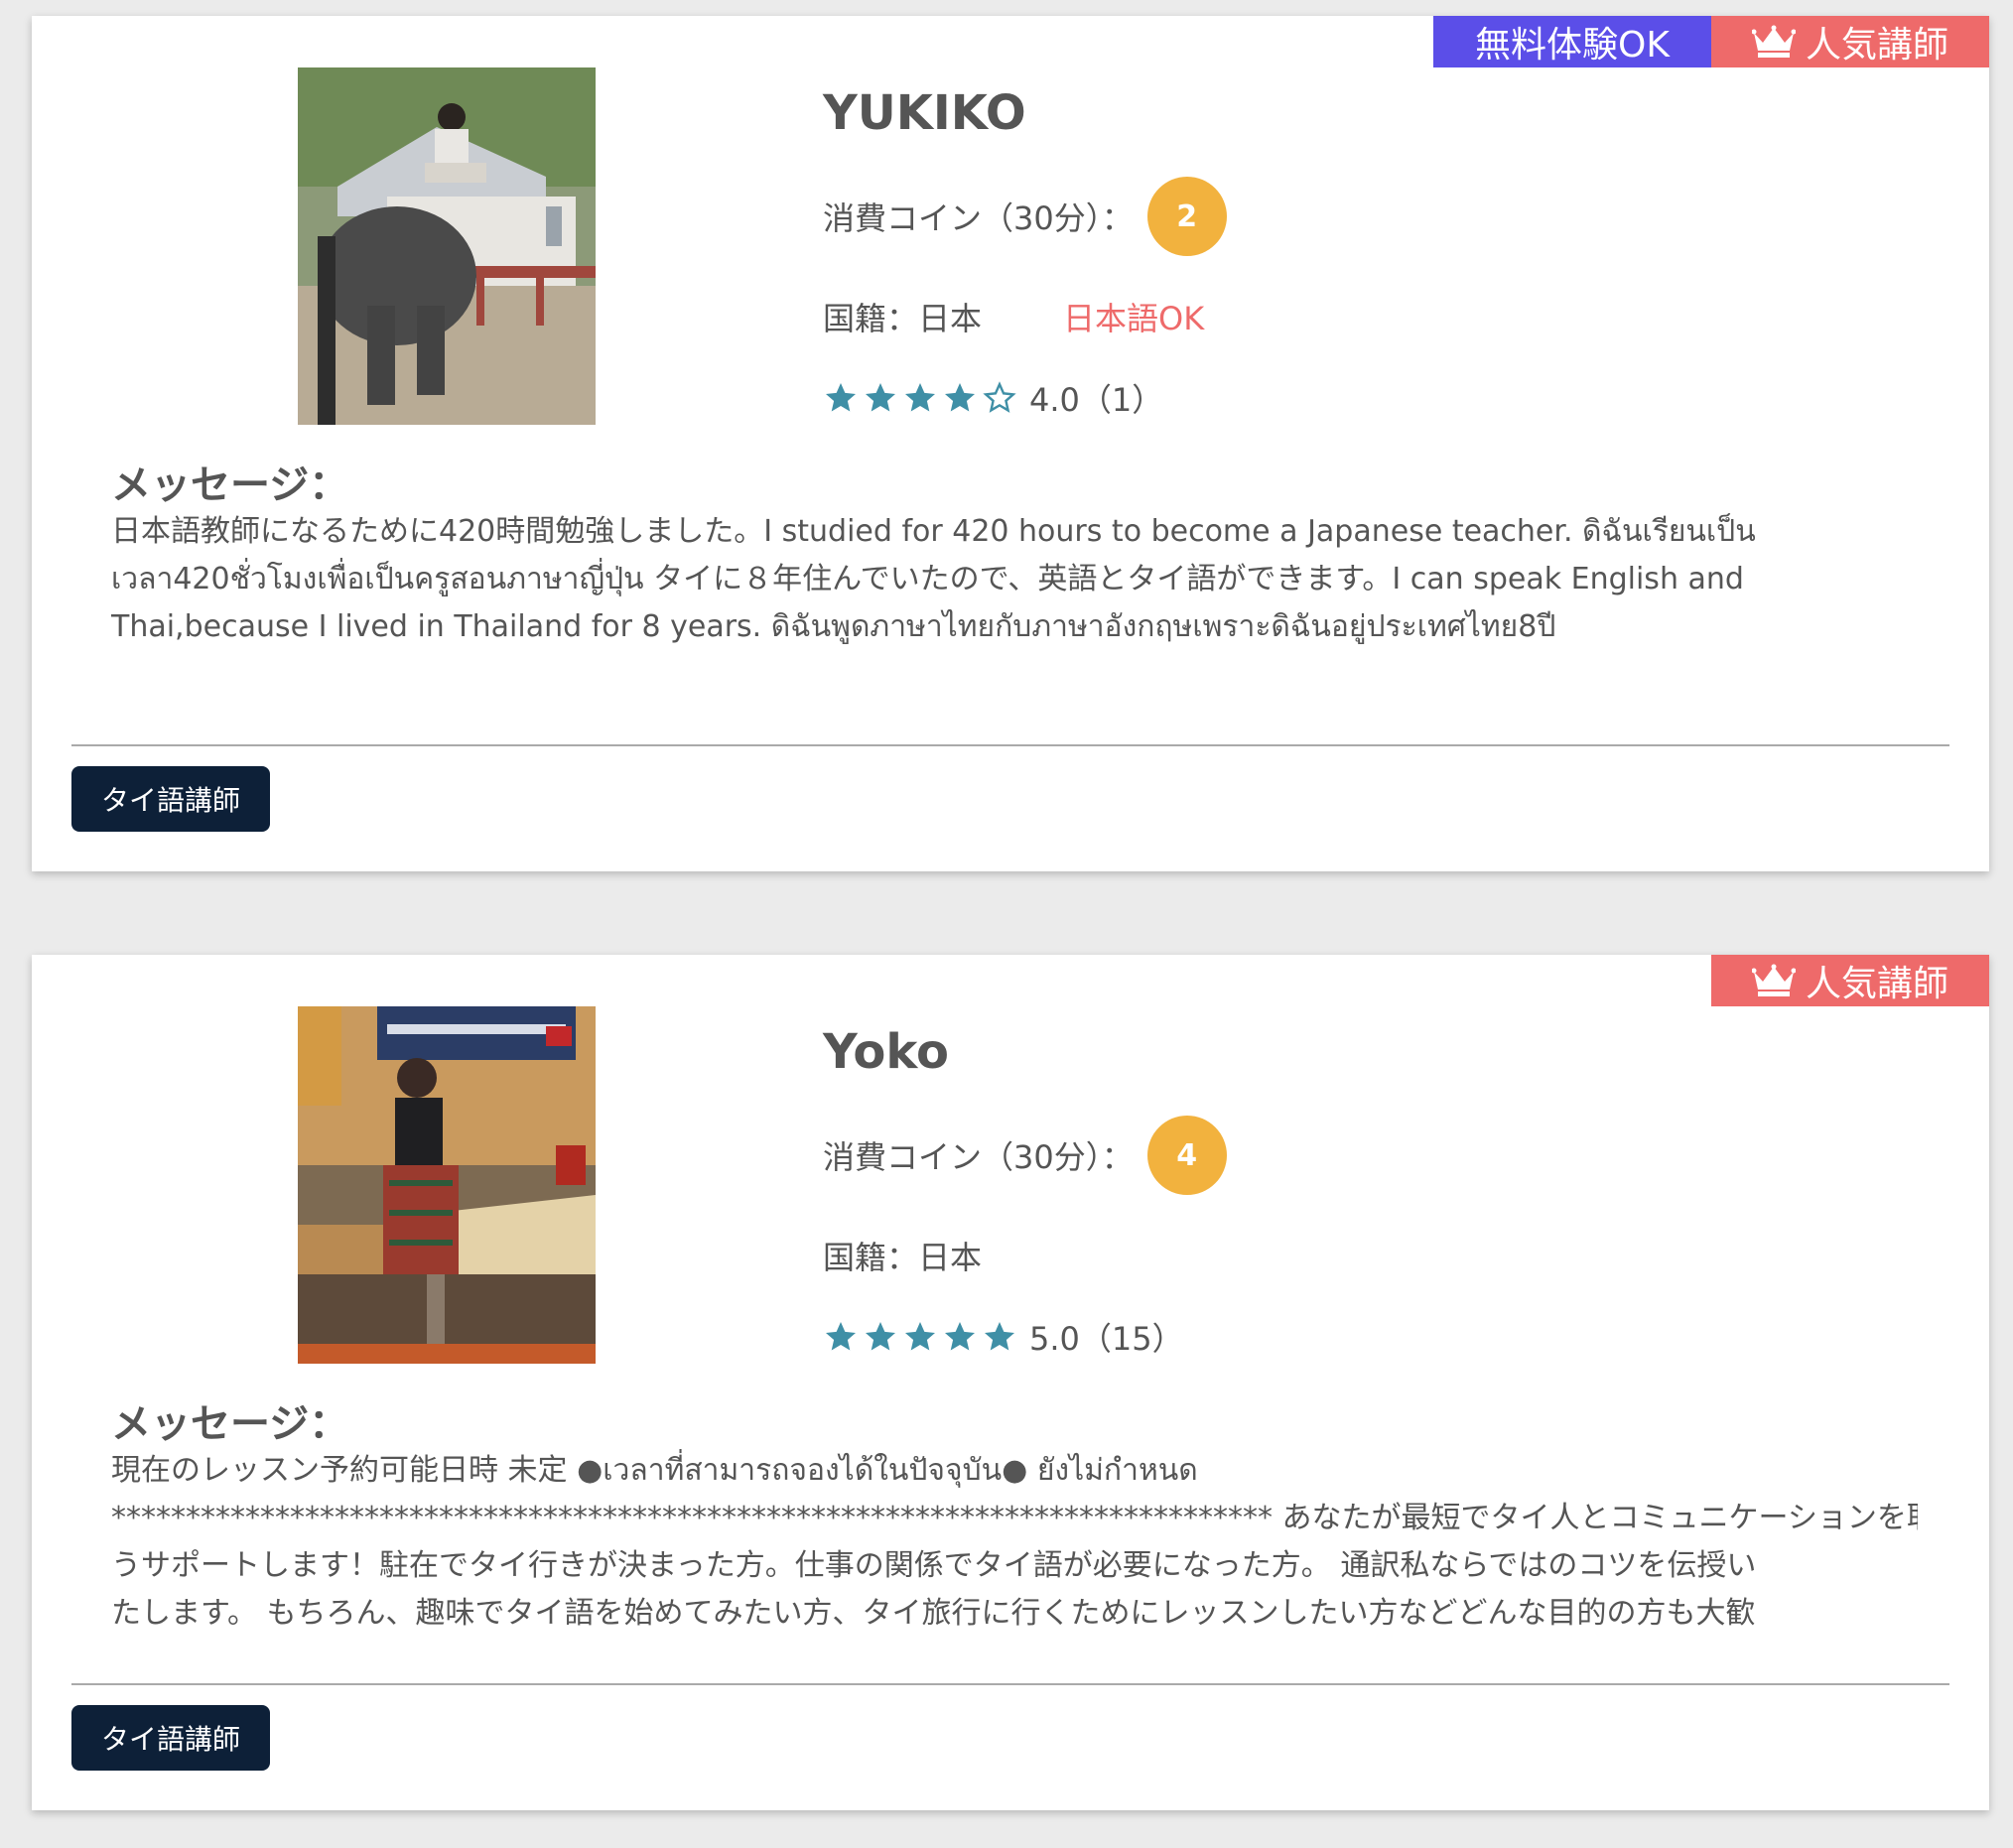 This screenshot has width=2013, height=1848. I want to click on coin-cost: 消費コイン（30分）： 4, so click(1025, 1155).